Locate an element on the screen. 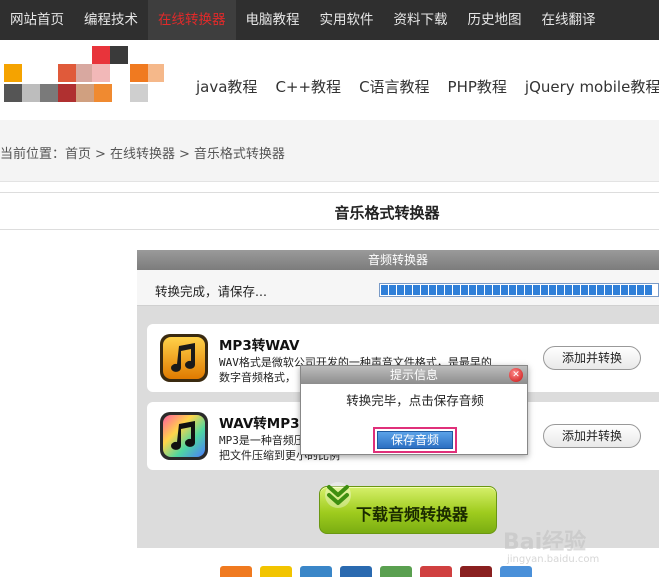 The width and height of the screenshot is (659, 577). header-link-cpp: C++教程 is located at coordinates (308, 86).